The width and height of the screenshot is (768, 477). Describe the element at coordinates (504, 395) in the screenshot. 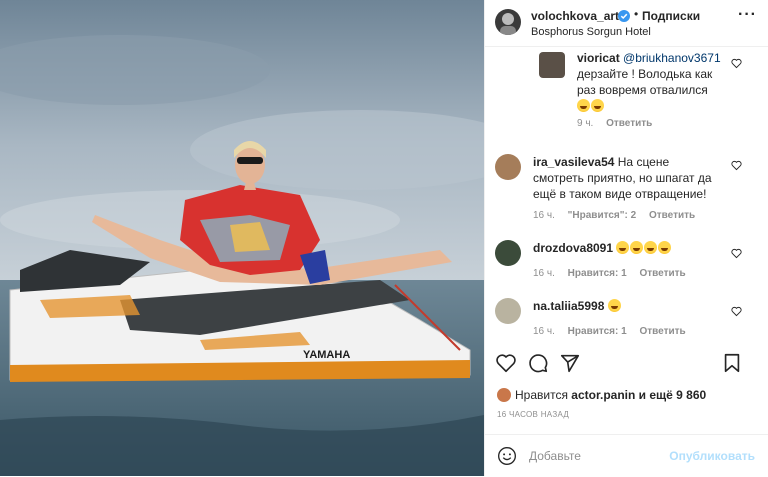

I see `liker-avatar` at that location.